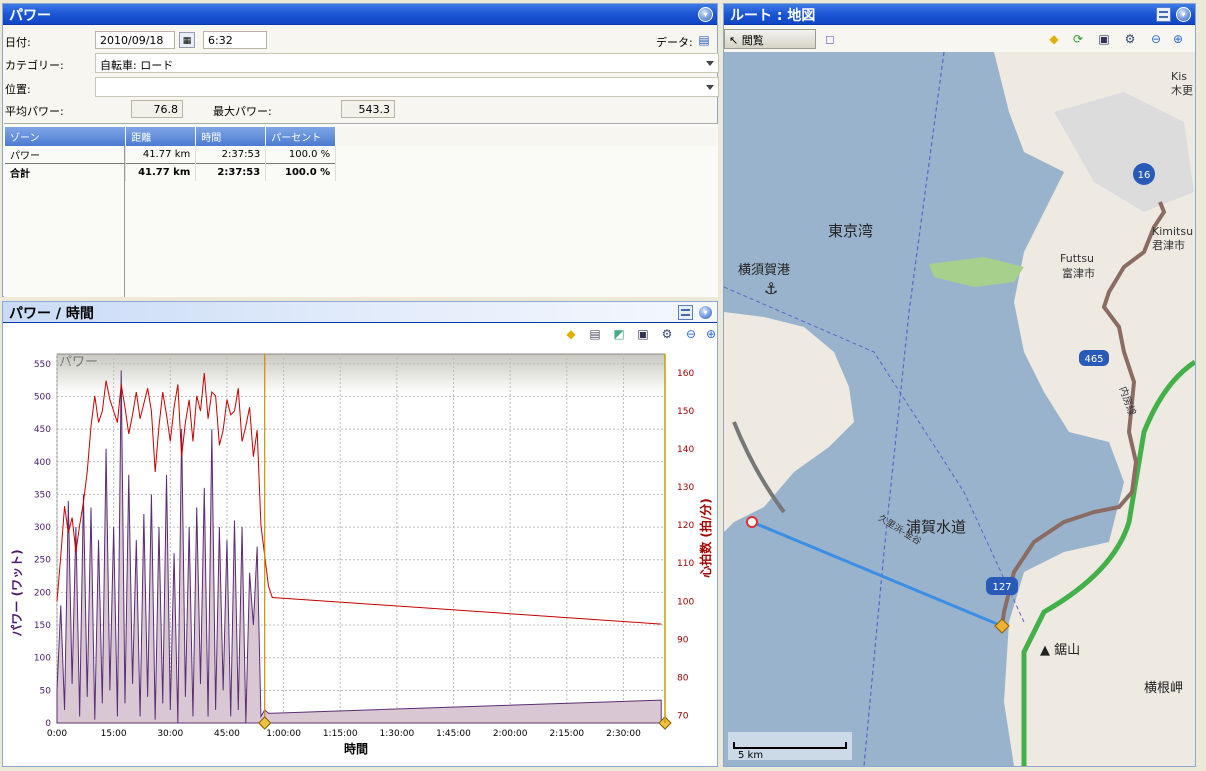 Image resolution: width=1206 pixels, height=771 pixels. I want to click on svg-text: 465, so click(1093, 359).